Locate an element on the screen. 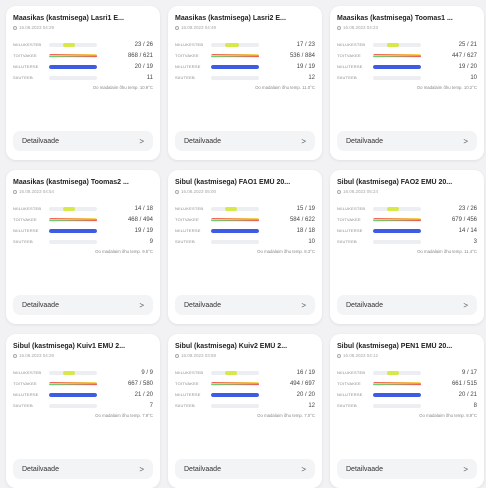 The width and height of the screenshot is (486, 488). timestamp-text: 16.08.2023 05:00 is located at coordinates (199, 191).